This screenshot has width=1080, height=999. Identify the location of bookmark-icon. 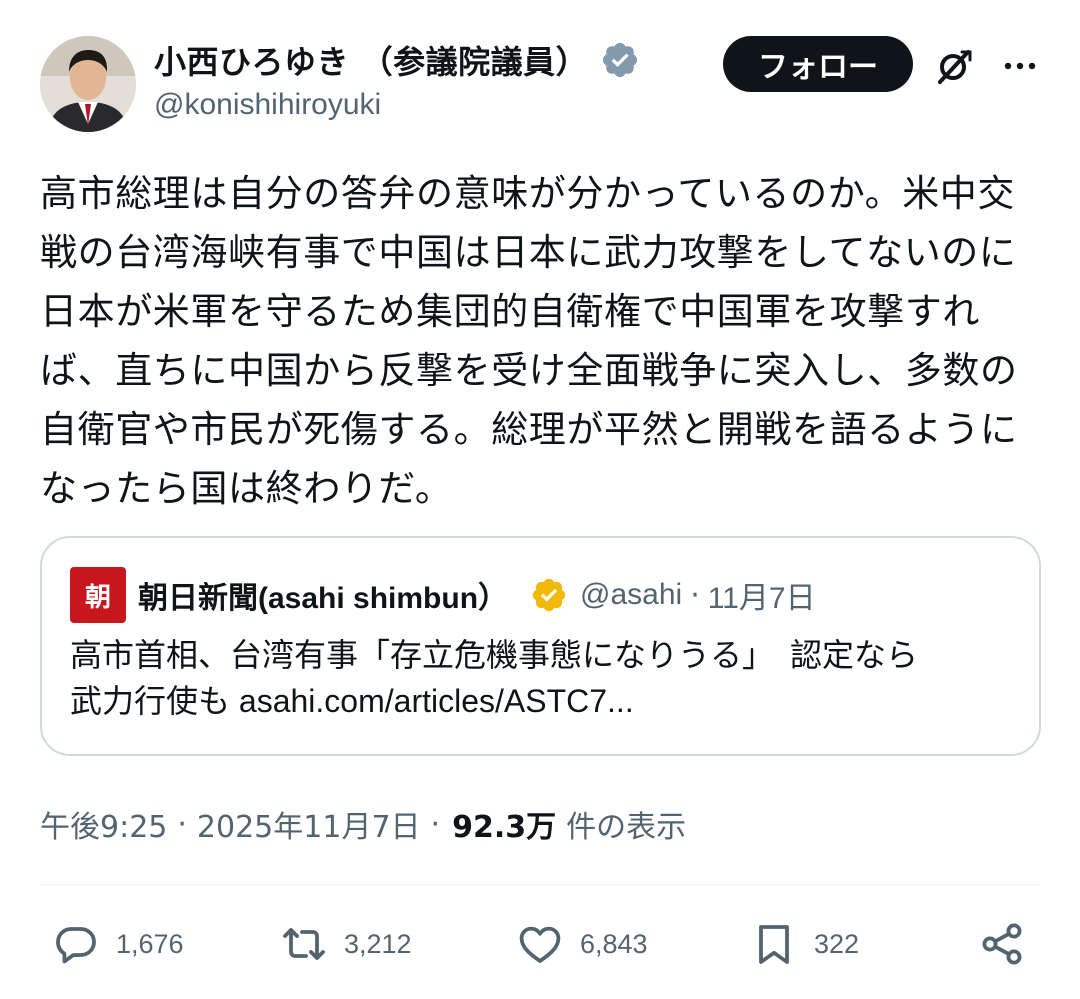
(774, 944).